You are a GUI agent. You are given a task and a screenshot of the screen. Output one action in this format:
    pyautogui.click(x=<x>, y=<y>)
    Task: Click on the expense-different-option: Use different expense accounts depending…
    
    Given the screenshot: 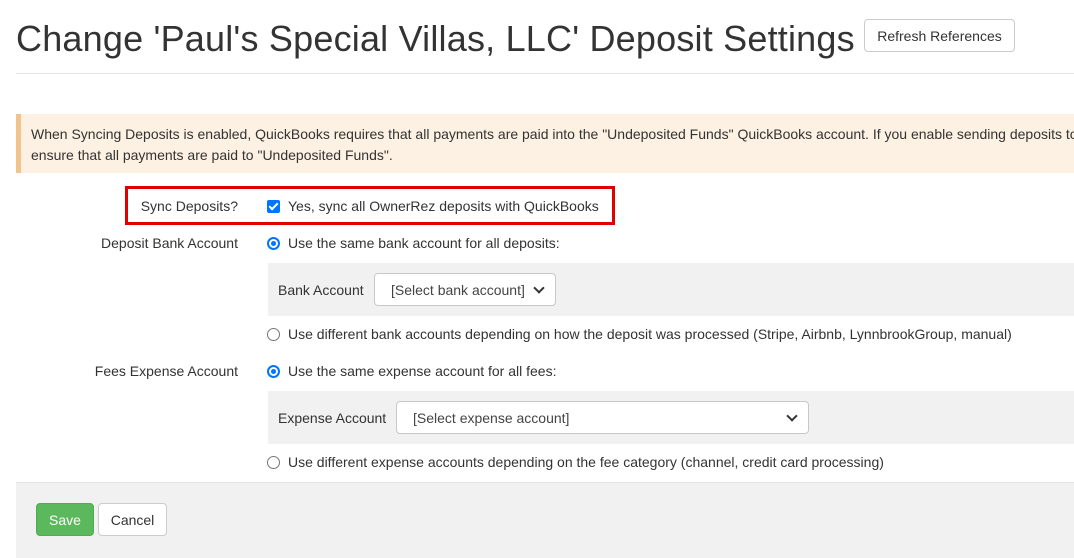 What is the action you would take?
    pyautogui.click(x=575, y=462)
    